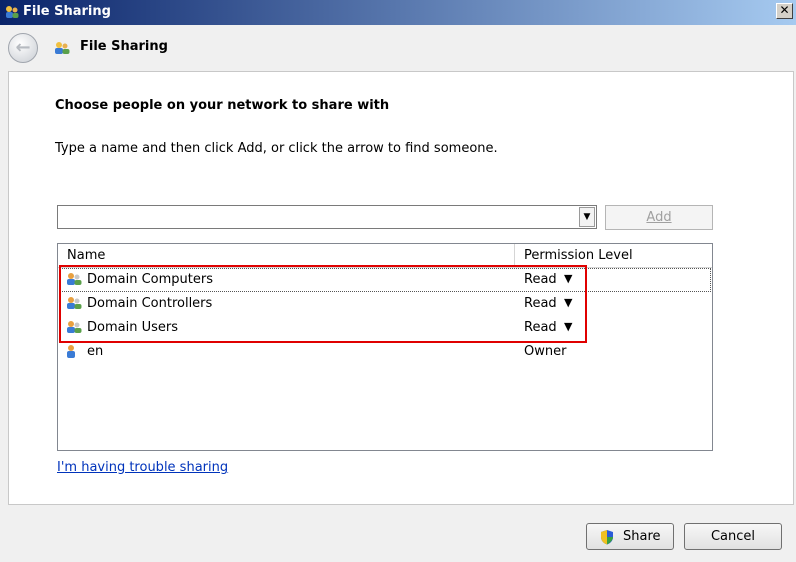 This screenshot has height=562, width=796. I want to click on share-button: Share, so click(630, 536).